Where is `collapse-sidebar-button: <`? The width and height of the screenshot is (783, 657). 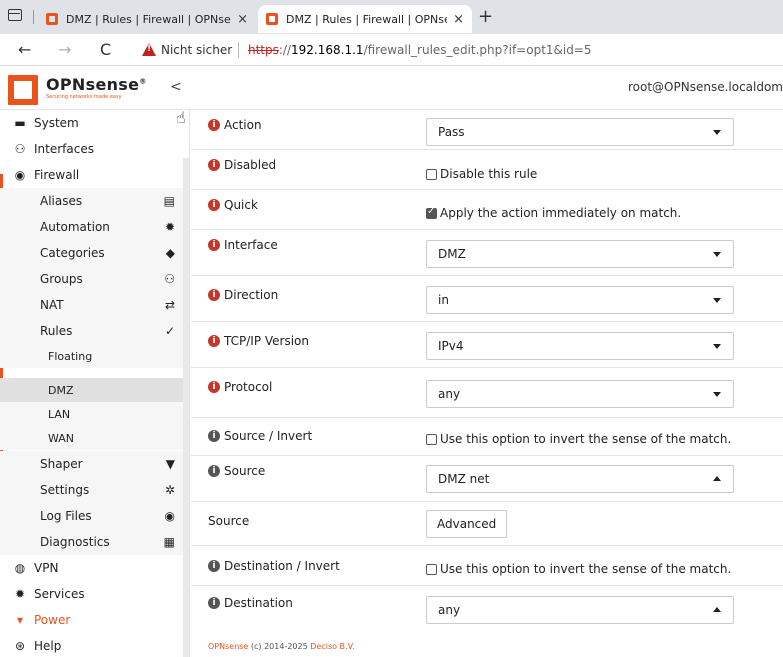 collapse-sidebar-button: < is located at coordinates (176, 87).